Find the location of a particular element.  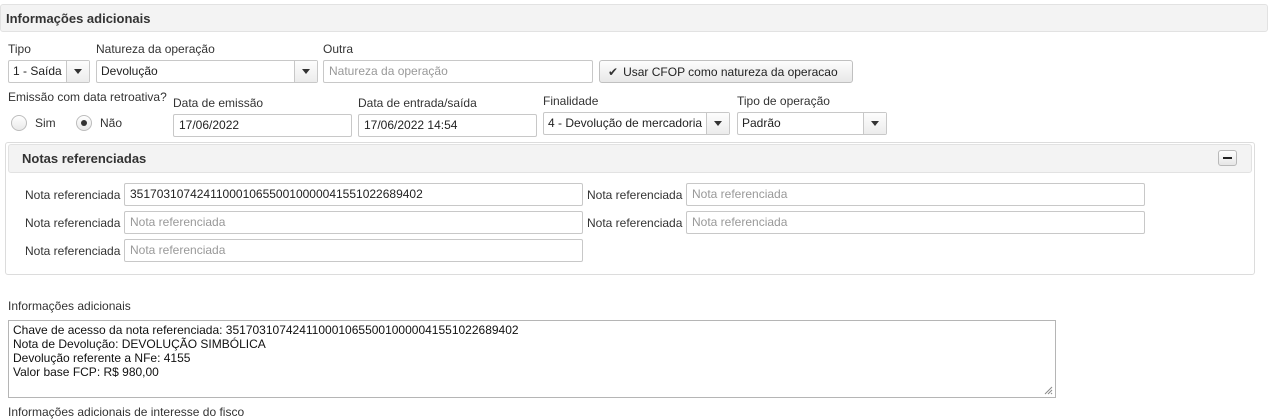

natureza-label: Natureza da operação is located at coordinates (155, 49).